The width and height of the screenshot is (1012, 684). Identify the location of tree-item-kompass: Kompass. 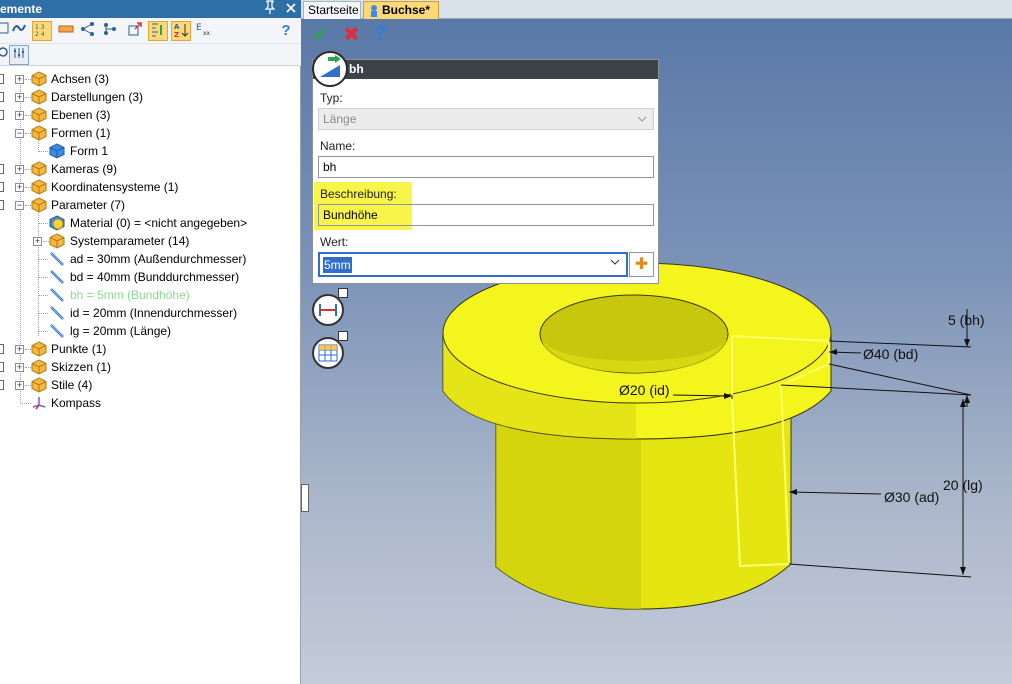
(150, 403).